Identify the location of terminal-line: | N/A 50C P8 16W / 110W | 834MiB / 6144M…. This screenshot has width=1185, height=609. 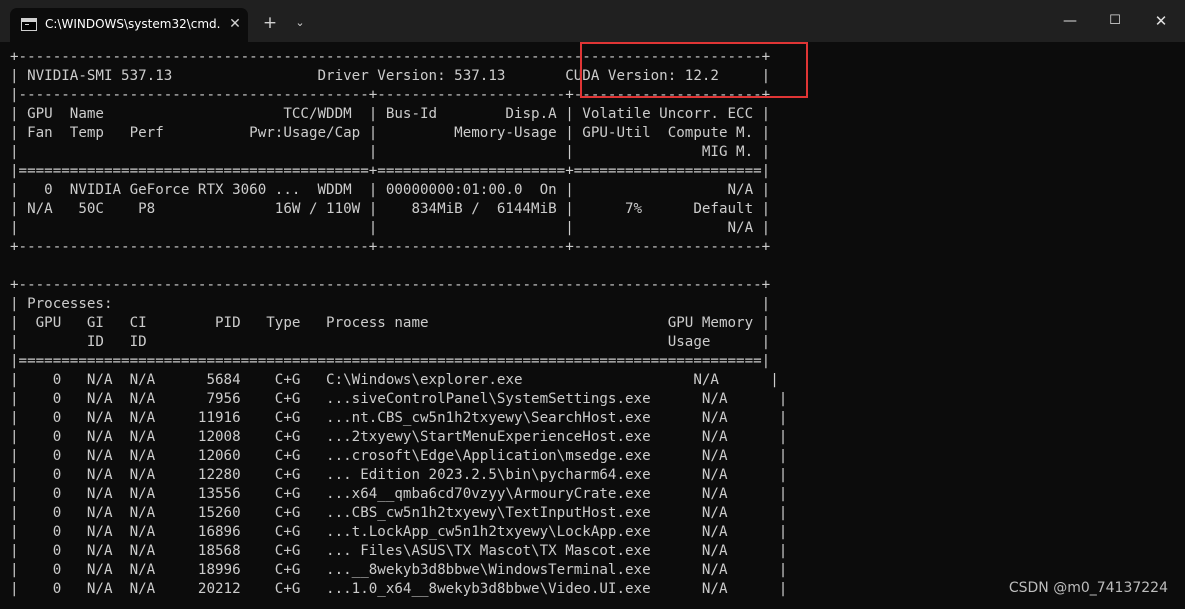
(390, 209).